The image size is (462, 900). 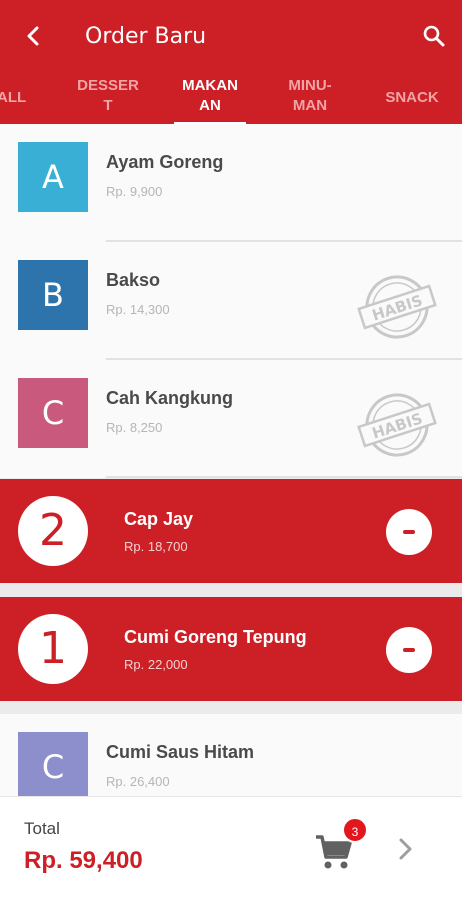 I want to click on product-price: Rp. 26,400, so click(x=138, y=781).